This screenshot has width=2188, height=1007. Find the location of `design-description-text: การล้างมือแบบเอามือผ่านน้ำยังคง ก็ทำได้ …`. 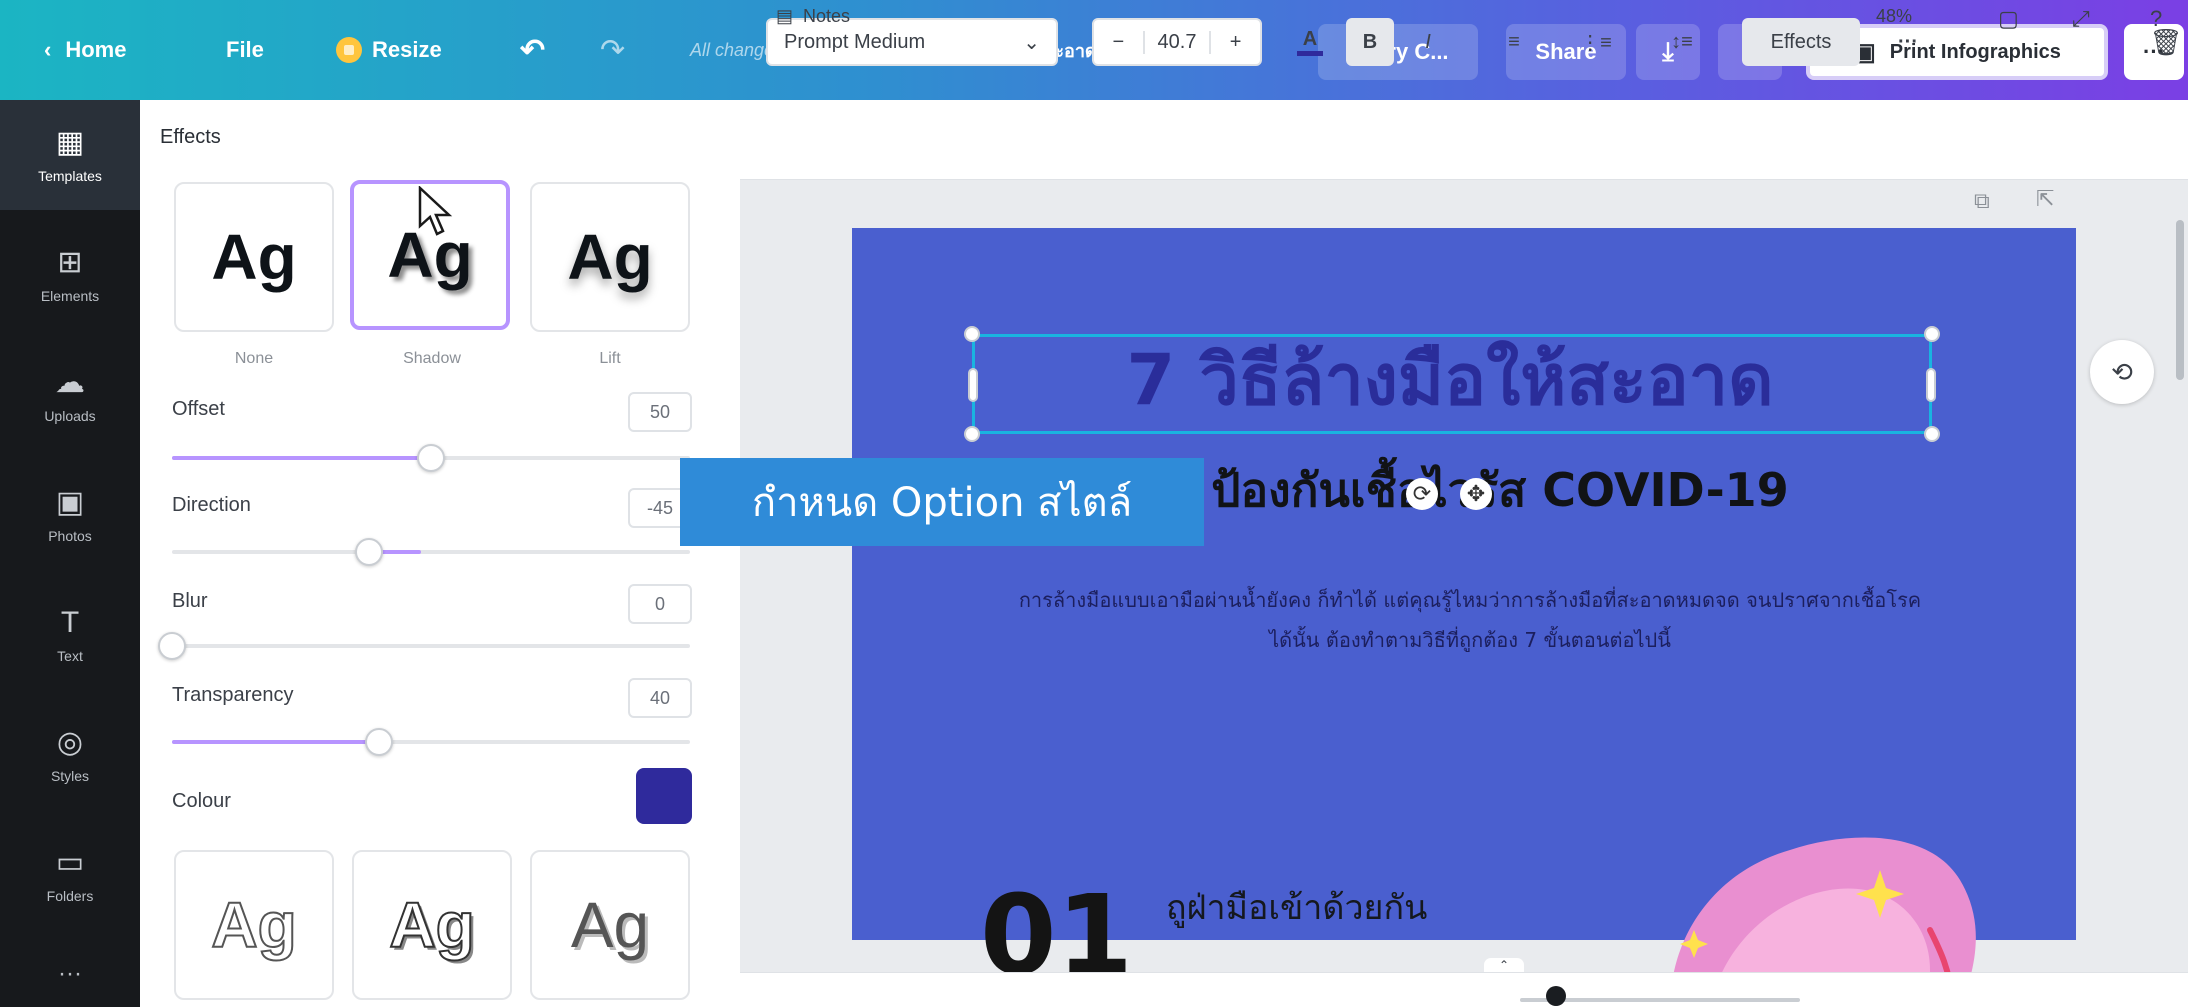

design-description-text: การล้างมือแบบเอามือผ่านน้ำยังคง ก็ทำได้ … is located at coordinates (1470, 620).